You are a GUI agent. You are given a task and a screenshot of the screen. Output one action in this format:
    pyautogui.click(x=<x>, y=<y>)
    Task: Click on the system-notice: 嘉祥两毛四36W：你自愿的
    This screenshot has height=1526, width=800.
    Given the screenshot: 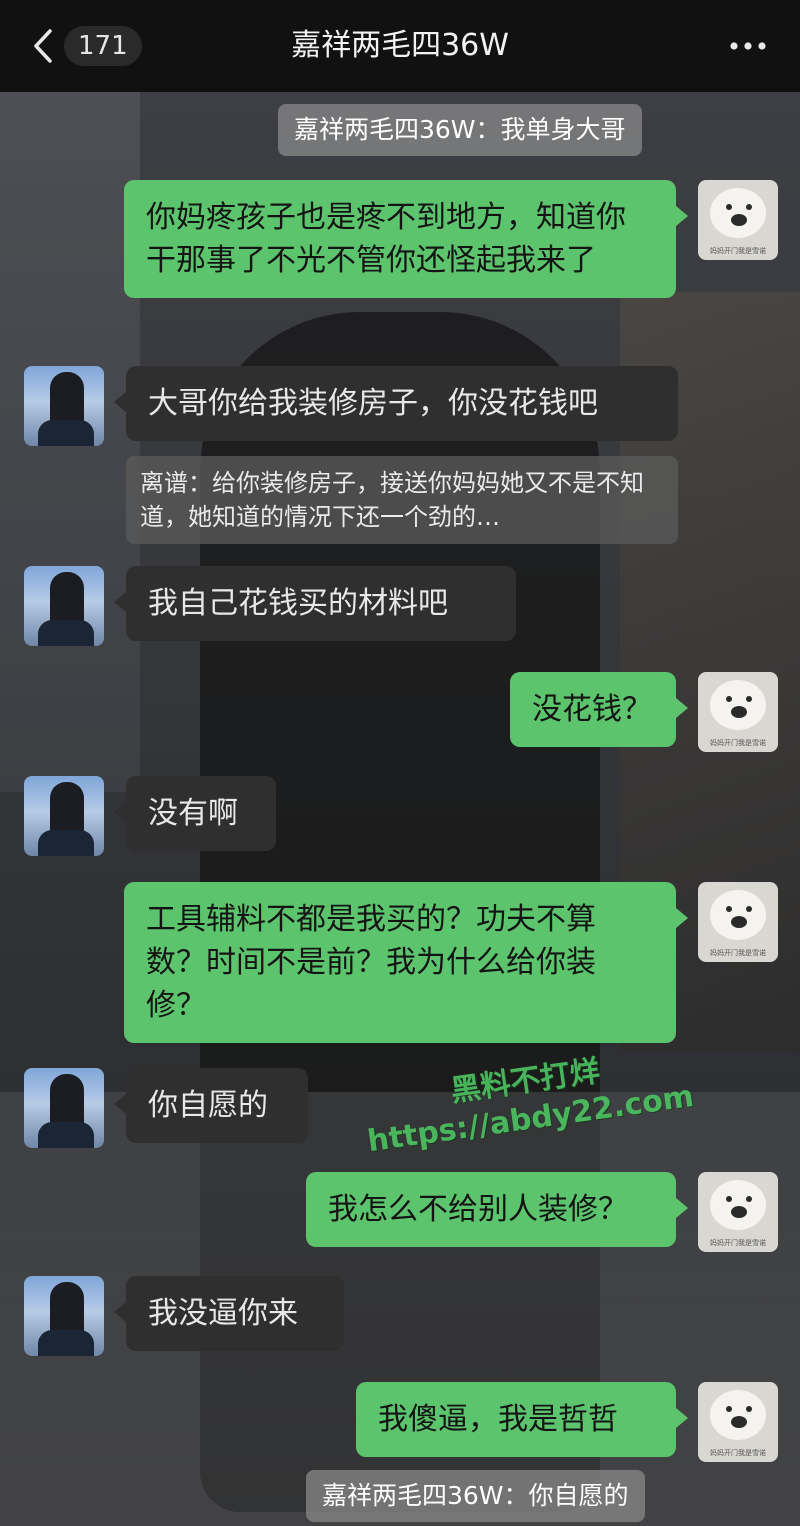 What is the action you would take?
    pyautogui.click(x=475, y=1496)
    